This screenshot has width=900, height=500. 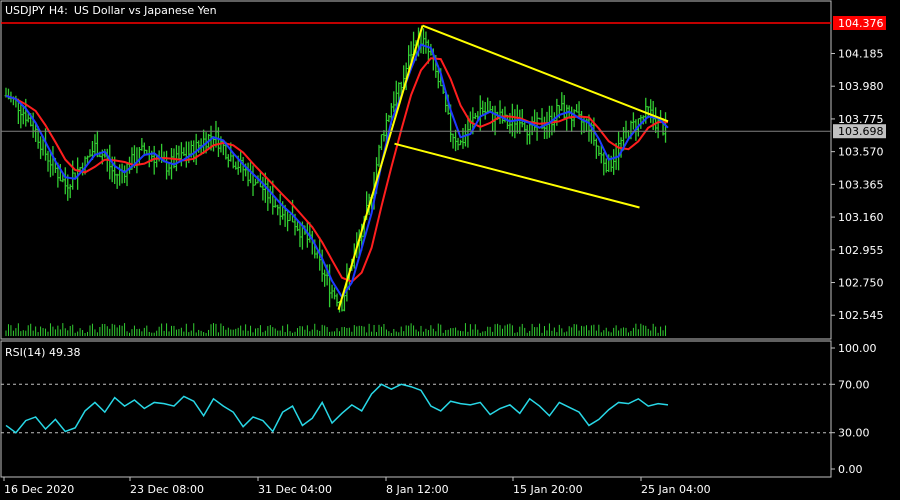 I want to click on high-price-tag-text: 104.376, so click(x=861, y=23).